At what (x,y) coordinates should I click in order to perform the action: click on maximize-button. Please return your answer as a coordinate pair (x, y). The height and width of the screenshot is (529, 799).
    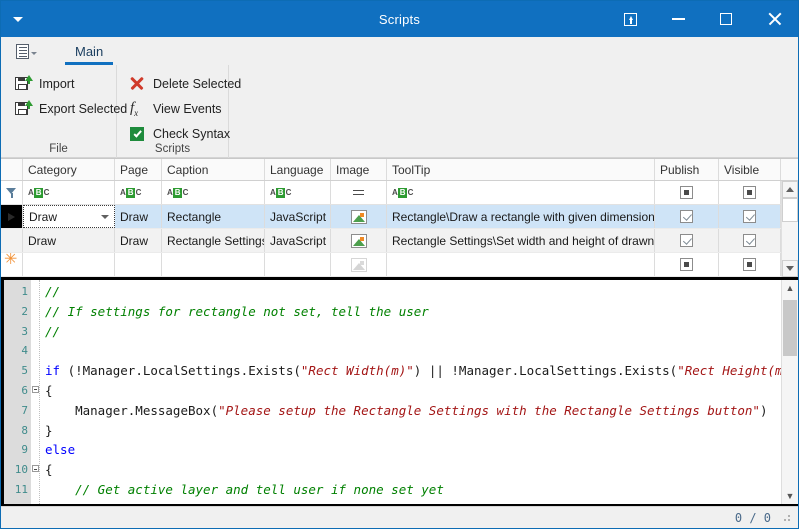
    Looking at the image, I should click on (726, 19).